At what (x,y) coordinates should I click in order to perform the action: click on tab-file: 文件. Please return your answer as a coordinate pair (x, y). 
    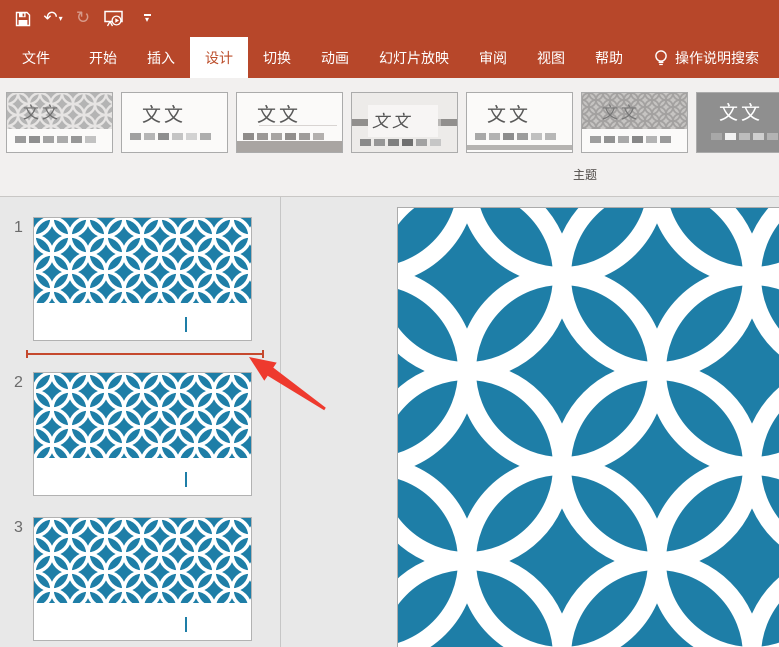
    Looking at the image, I should click on (36, 57).